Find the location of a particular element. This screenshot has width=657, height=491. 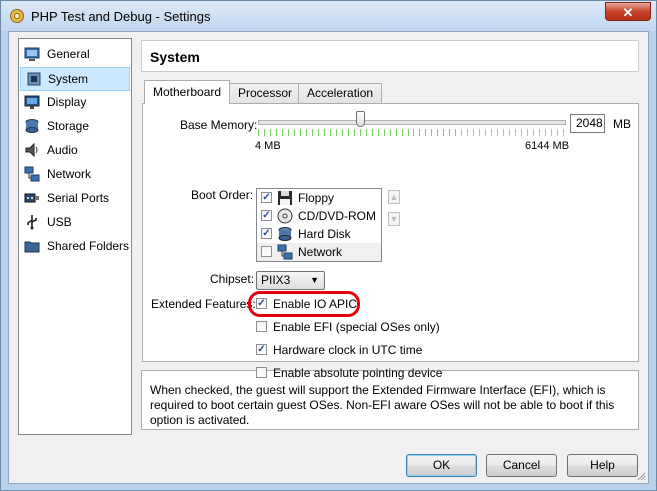

arrow-up-icon: ▲ is located at coordinates (394, 197).